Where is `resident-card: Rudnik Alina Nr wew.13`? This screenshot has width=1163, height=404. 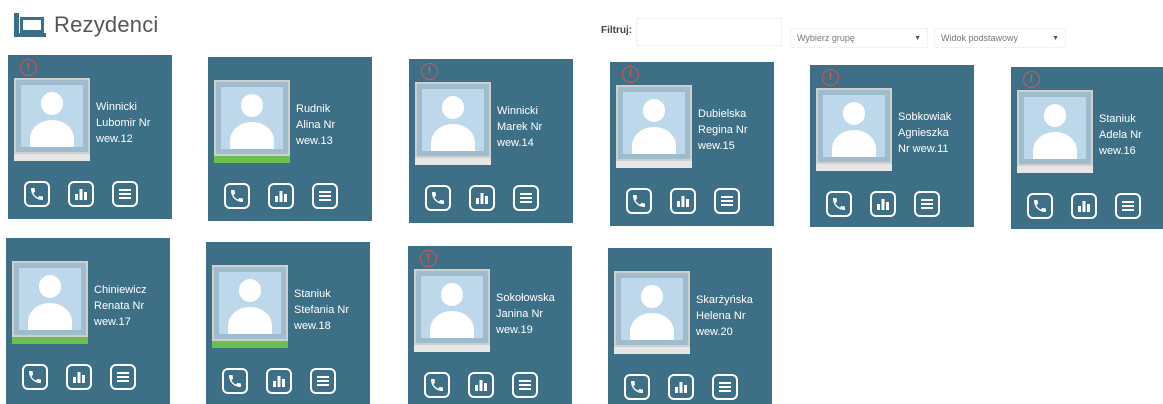
resident-card: Rudnik Alina Nr wew.13 is located at coordinates (290, 139).